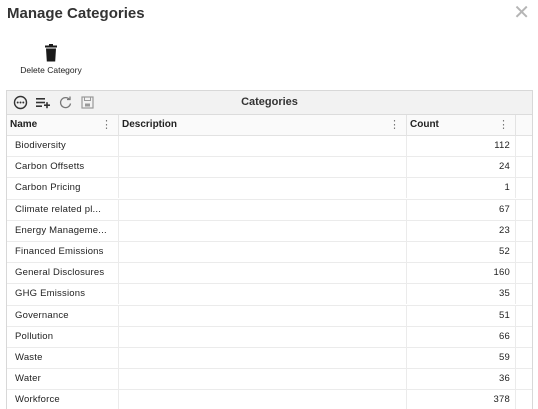  Describe the element at coordinates (63, 146) in the screenshot. I see `cell-name: Biodiversity` at that location.